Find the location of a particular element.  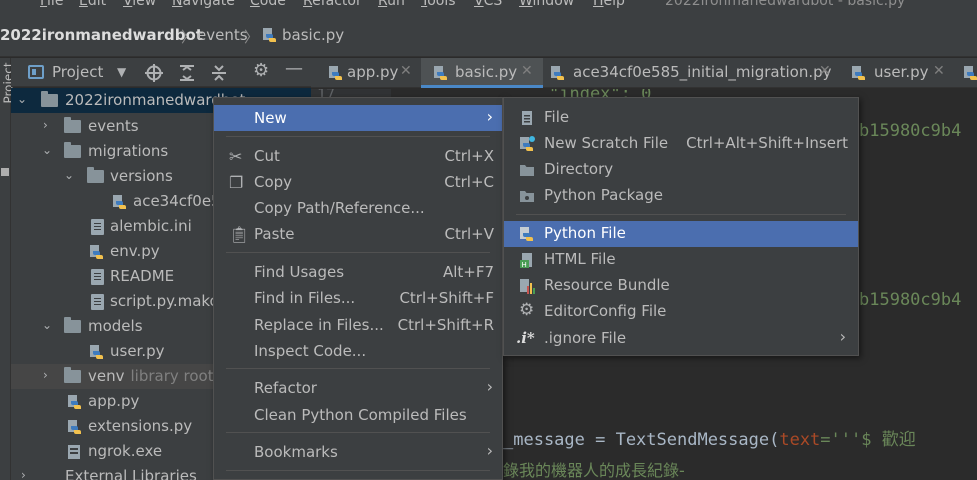

menu-vcs: VCS is located at coordinates (488, 4).